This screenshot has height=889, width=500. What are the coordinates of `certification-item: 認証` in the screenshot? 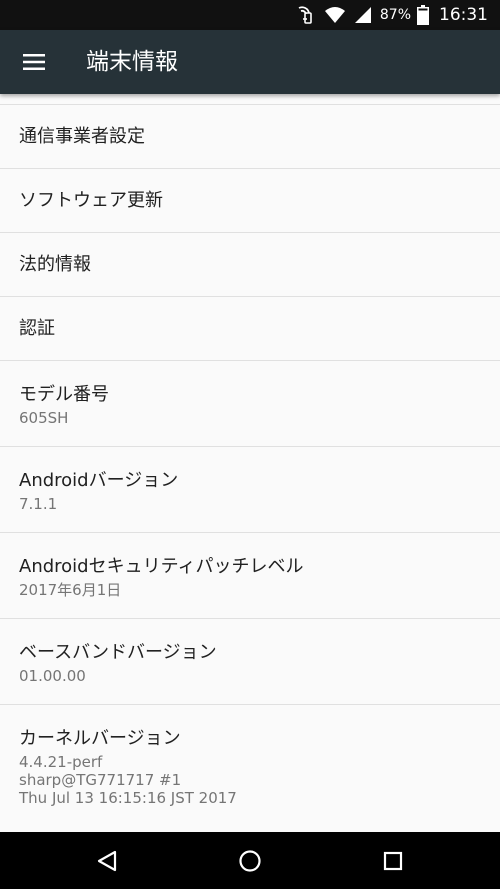 It's located at (250, 329).